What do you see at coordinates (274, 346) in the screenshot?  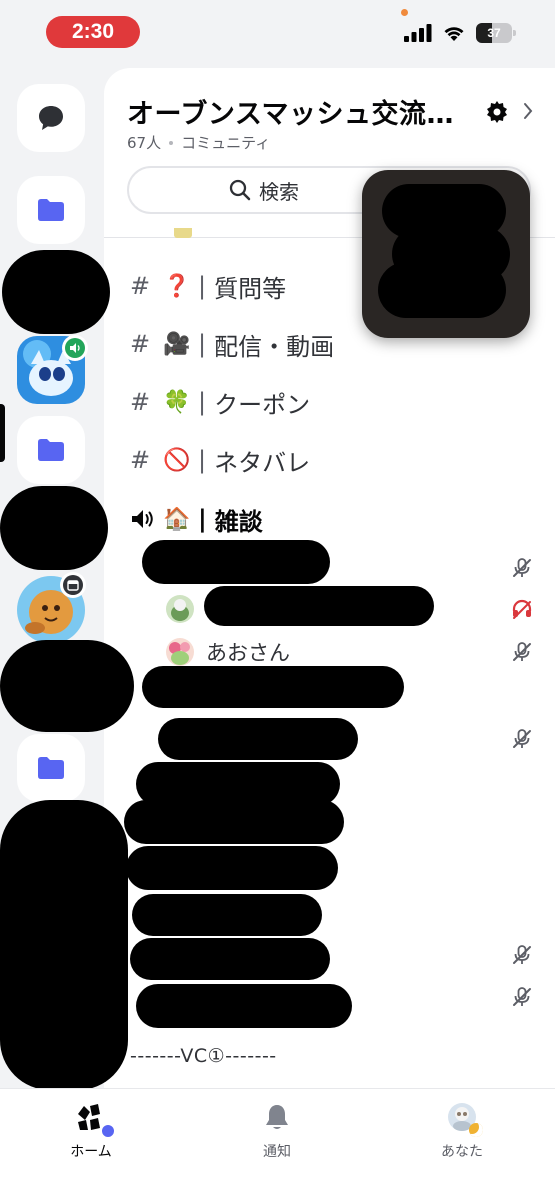 I see `channel-name: 配信・動画` at bounding box center [274, 346].